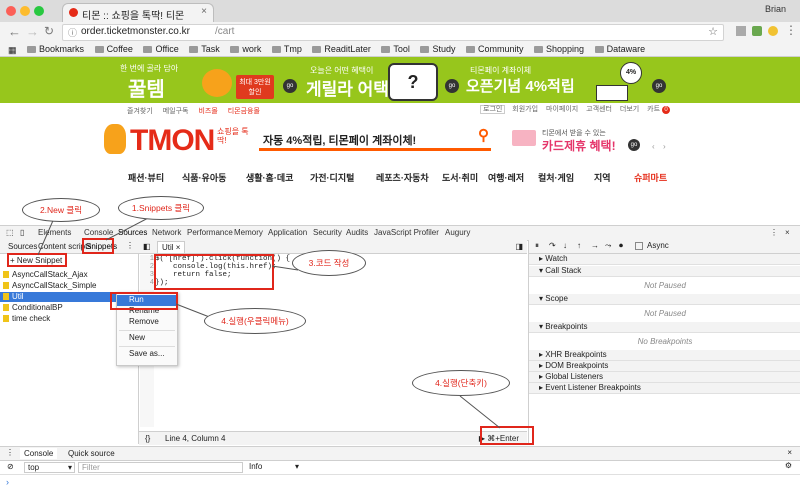 This screenshot has height=502, width=800. I want to click on pretty-print-button: {}, so click(147, 438).